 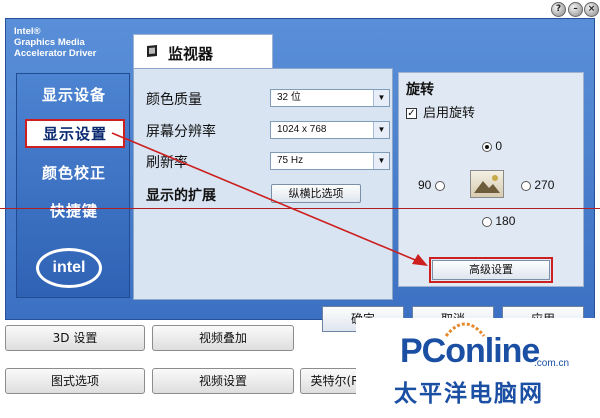 What do you see at coordinates (487, 184) in the screenshot?
I see `landscape-preview-icon` at bounding box center [487, 184].